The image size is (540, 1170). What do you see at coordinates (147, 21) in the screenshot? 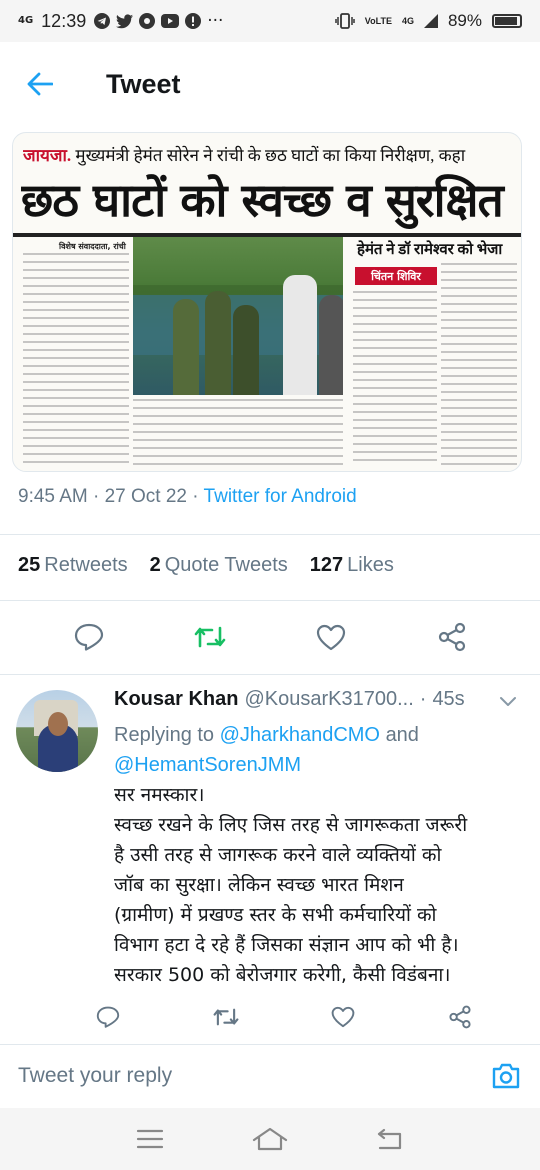
I see `photos-icon` at bounding box center [147, 21].